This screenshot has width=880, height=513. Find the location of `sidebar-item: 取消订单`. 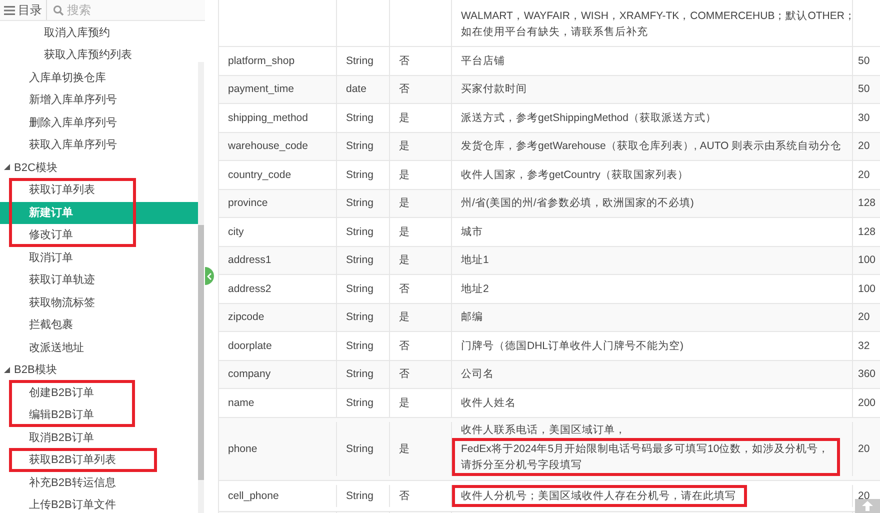

sidebar-item: 取消订单 is located at coordinates (51, 257).